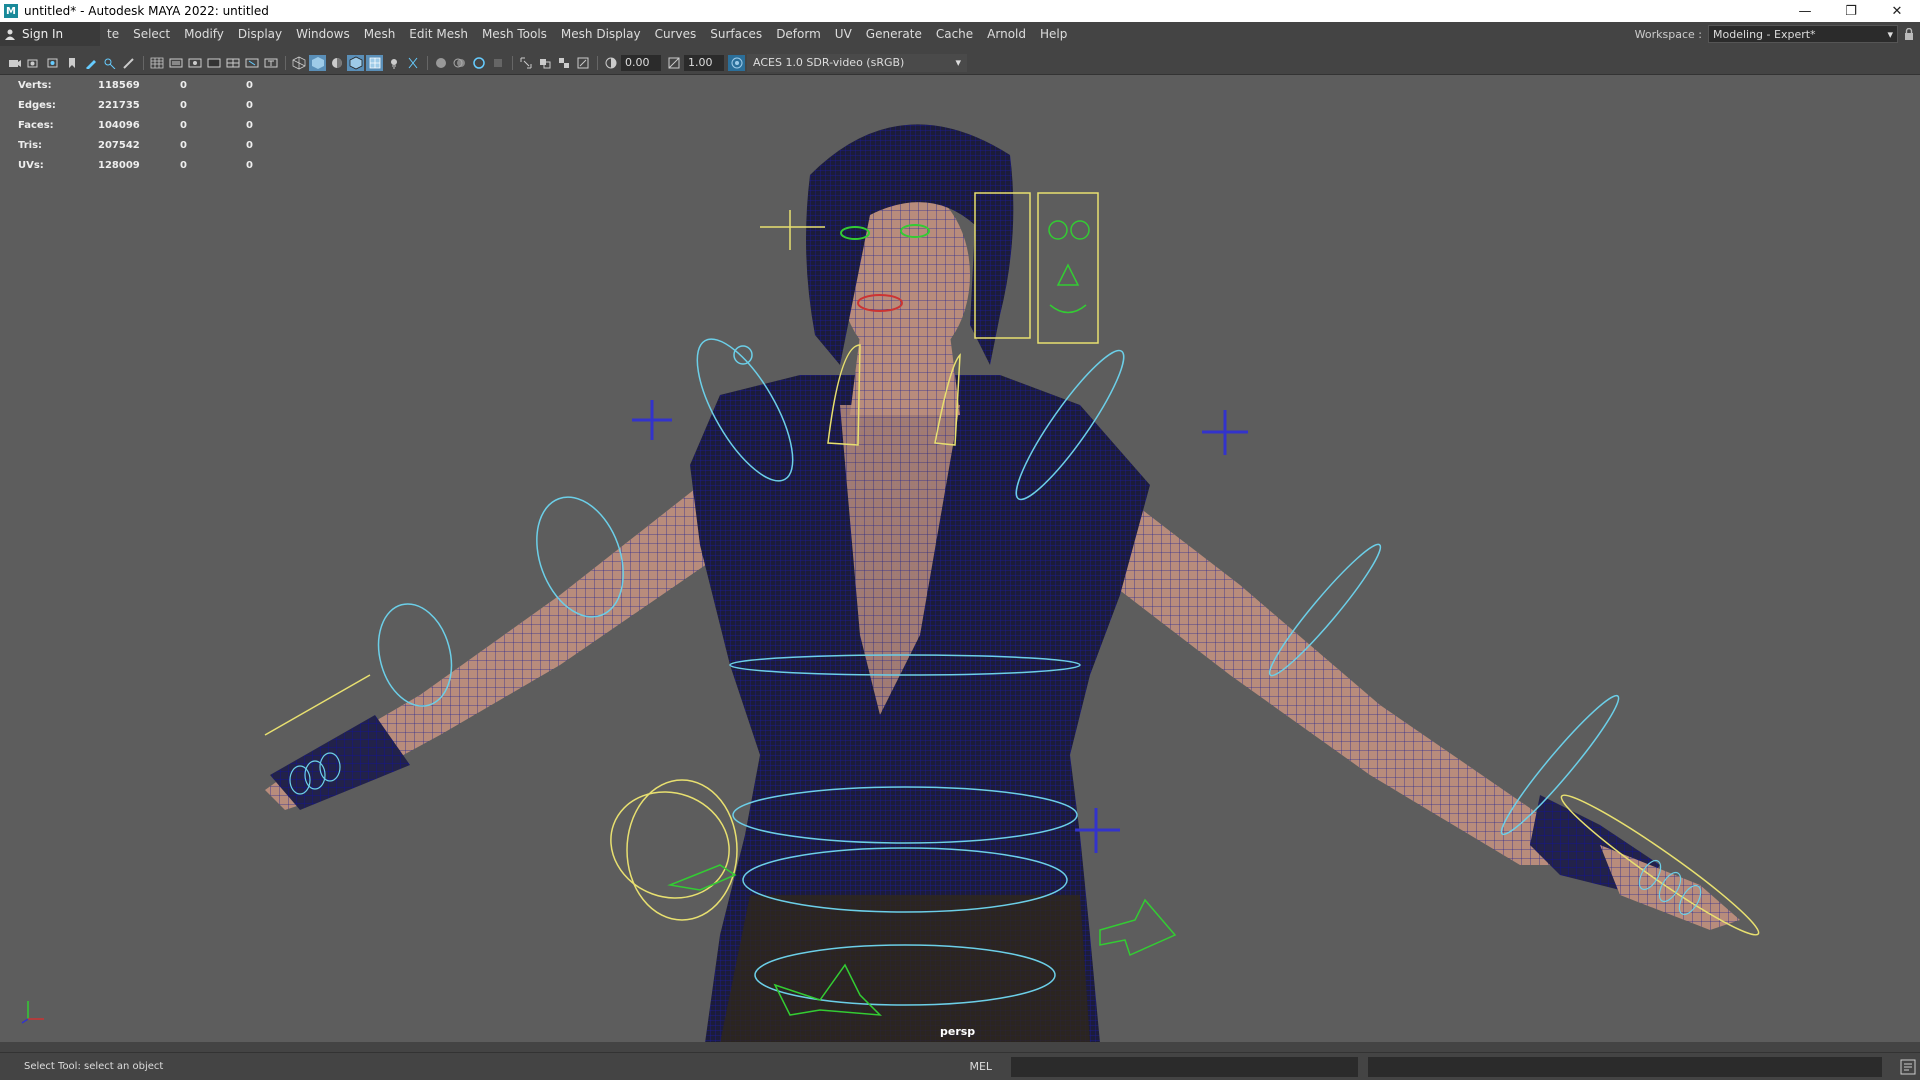  I want to click on hud-value: 207542, so click(119, 145).